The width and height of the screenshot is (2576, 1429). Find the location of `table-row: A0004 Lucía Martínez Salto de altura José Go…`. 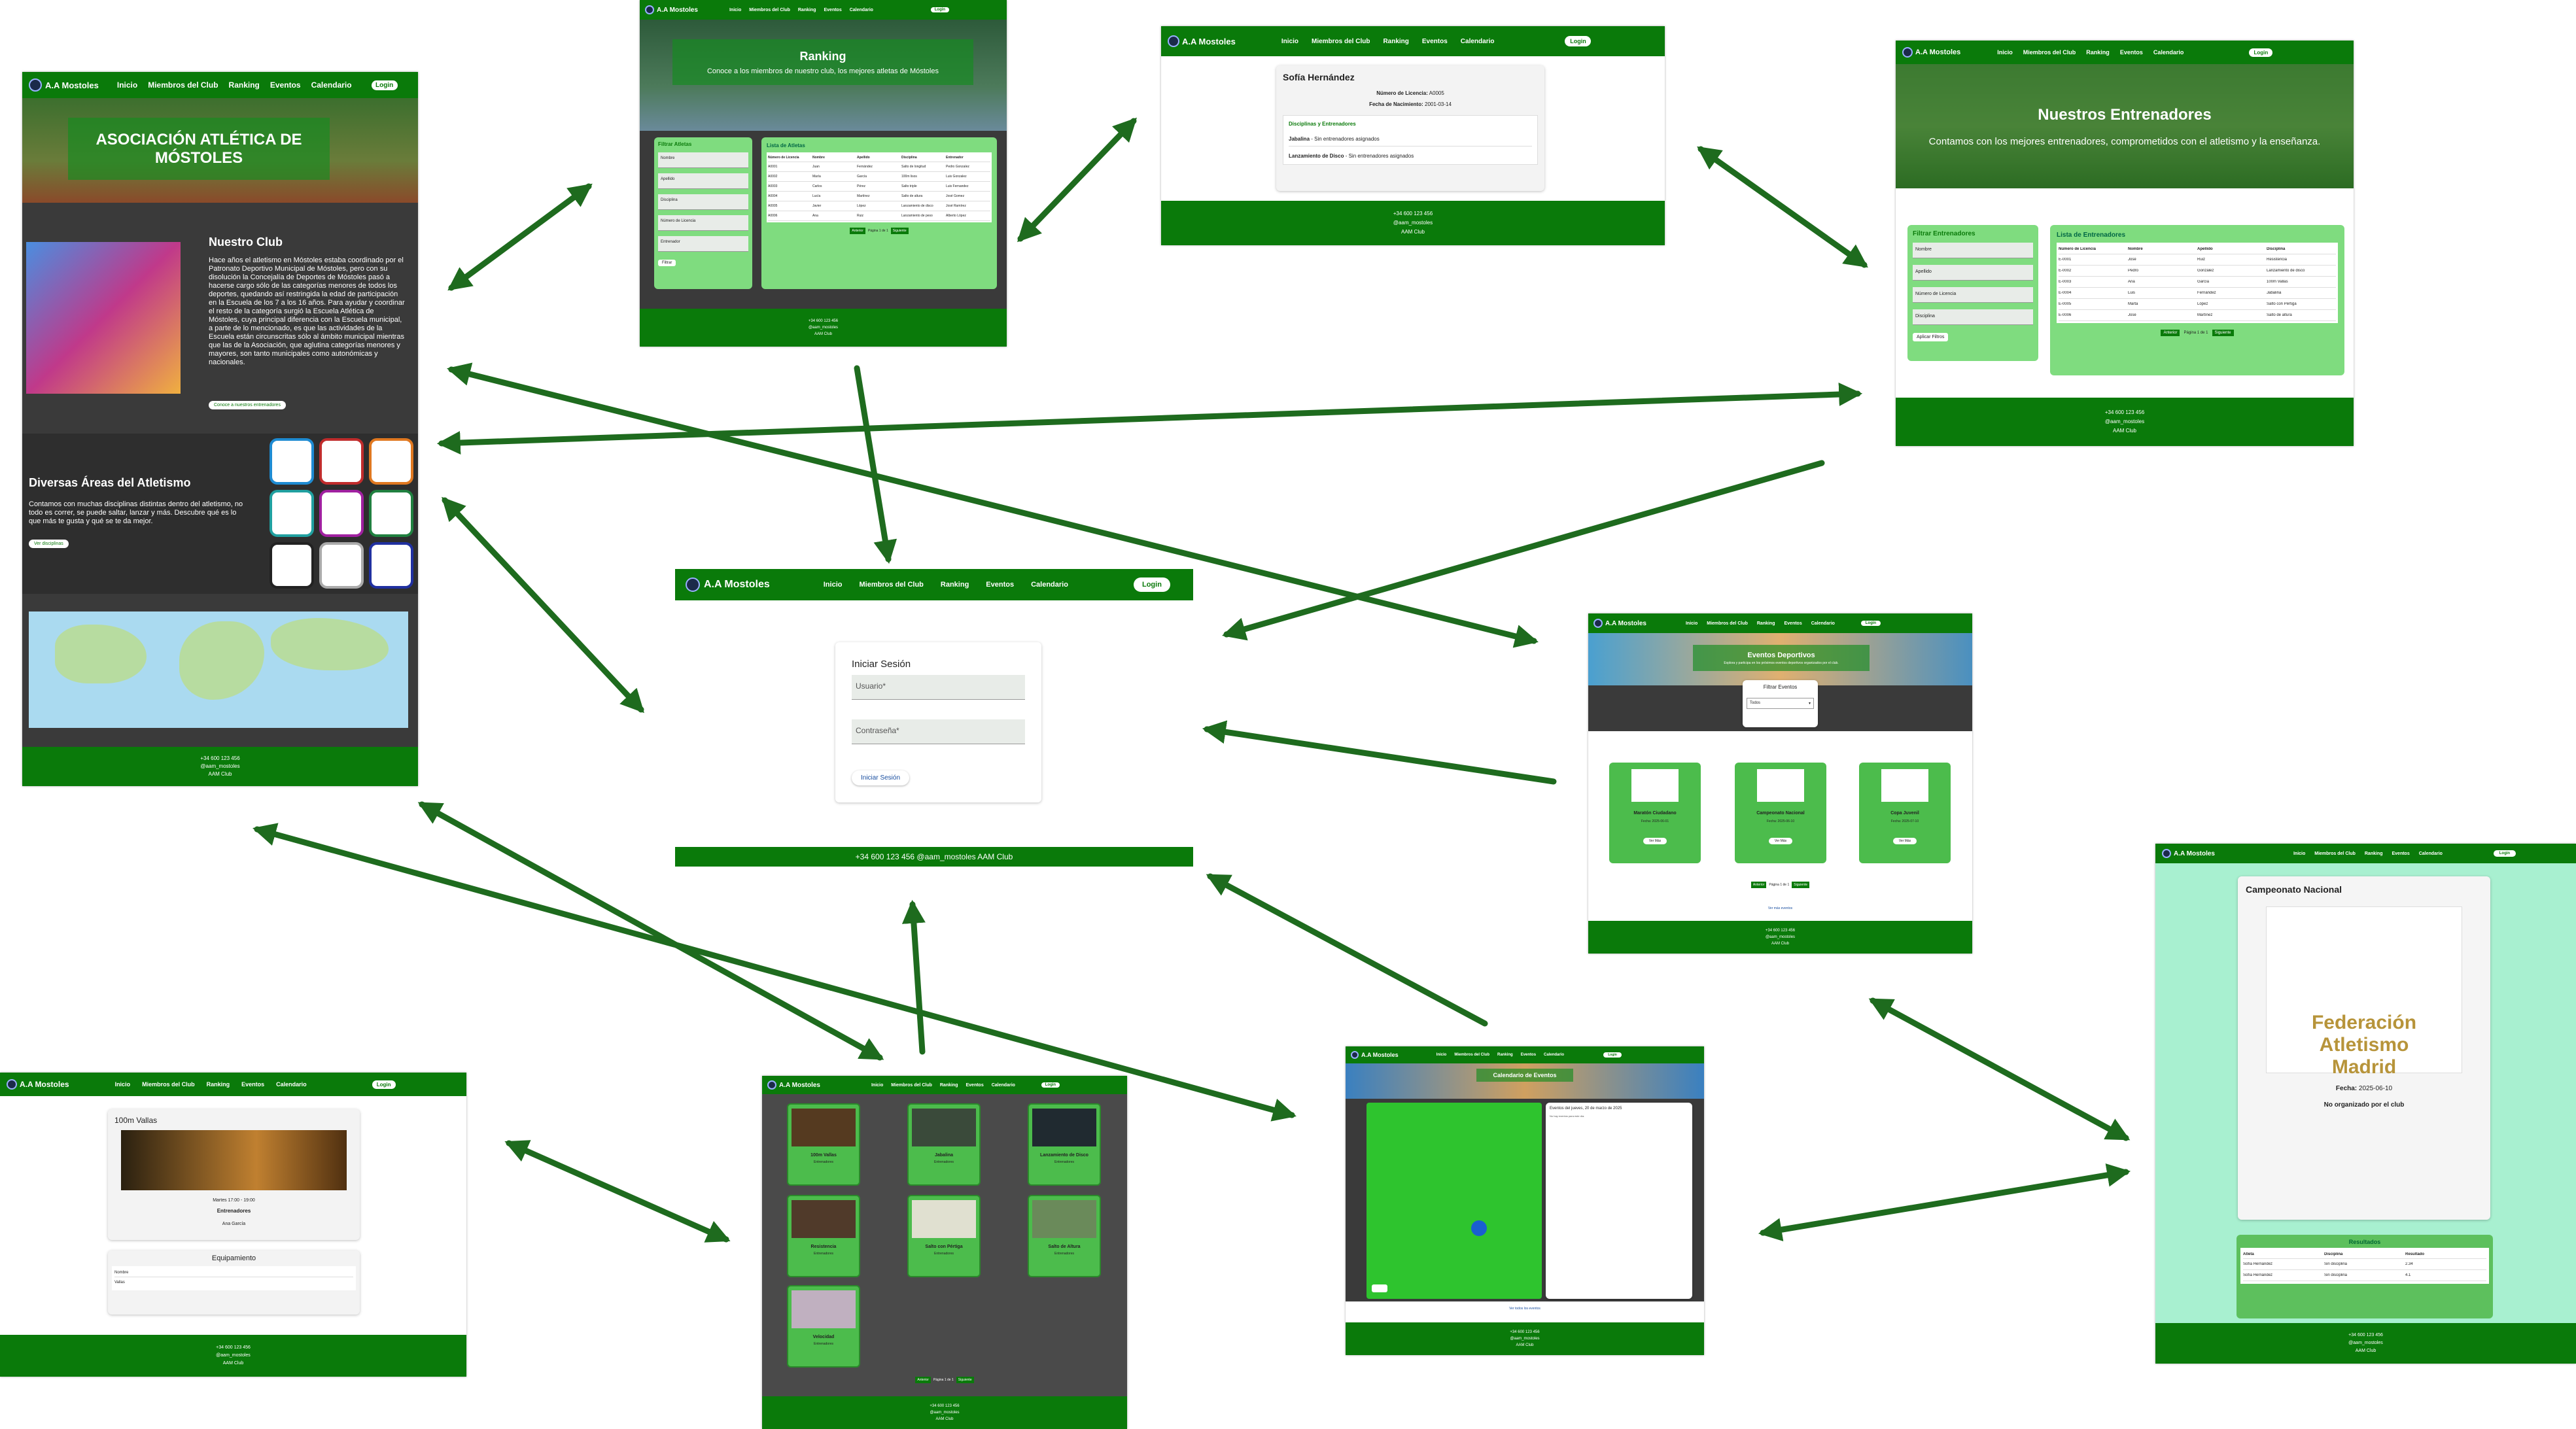

table-row: A0004 Lucía Martínez Salto de altura José Go… is located at coordinates (879, 196).